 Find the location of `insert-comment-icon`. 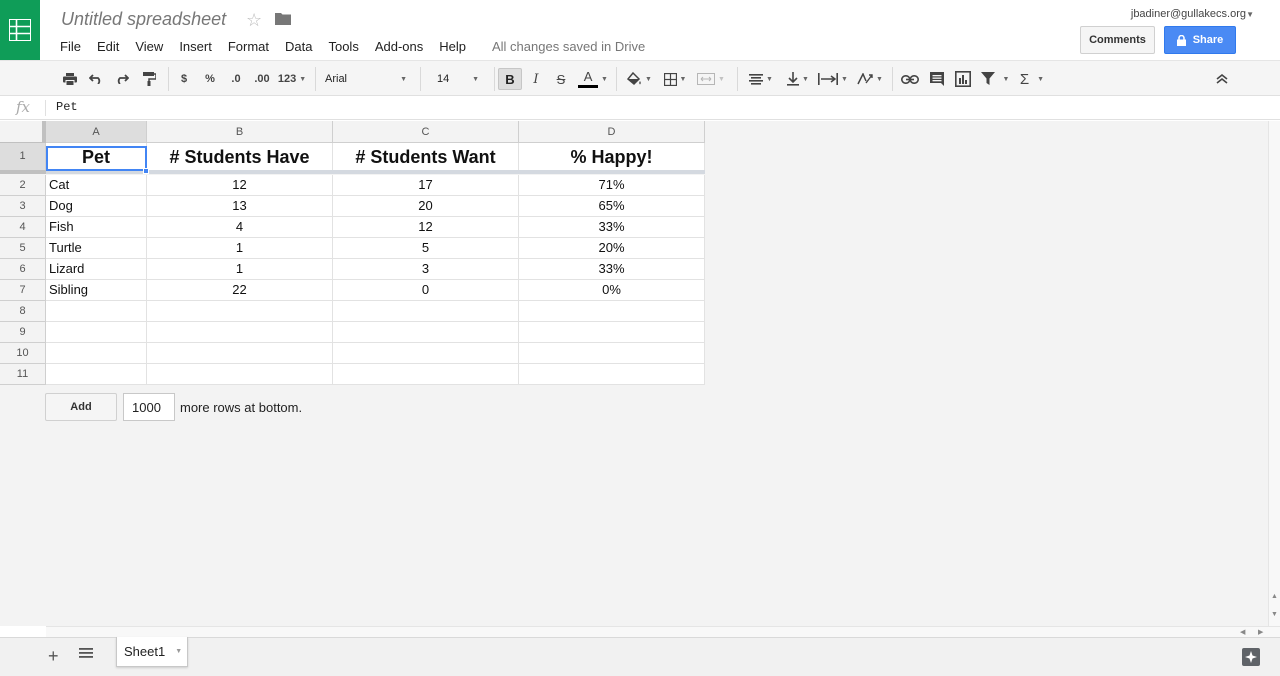

insert-comment-icon is located at coordinates (937, 79).